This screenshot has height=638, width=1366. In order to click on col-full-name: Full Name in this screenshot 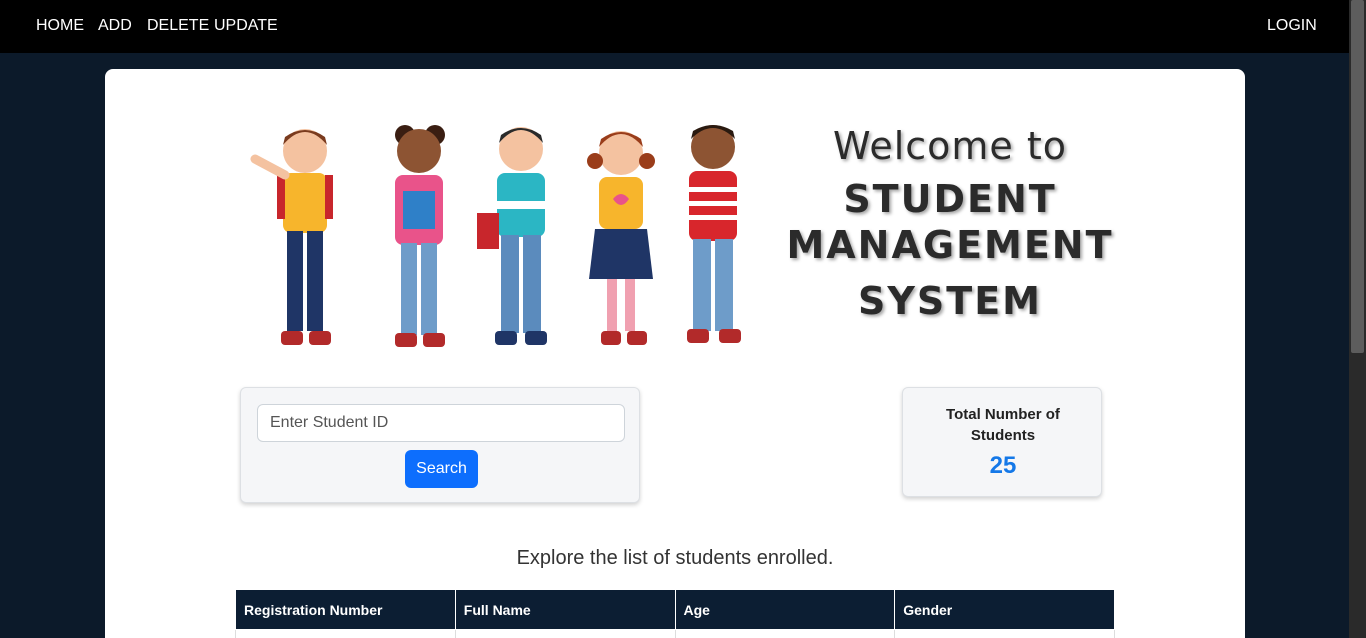, I will do `click(565, 609)`.